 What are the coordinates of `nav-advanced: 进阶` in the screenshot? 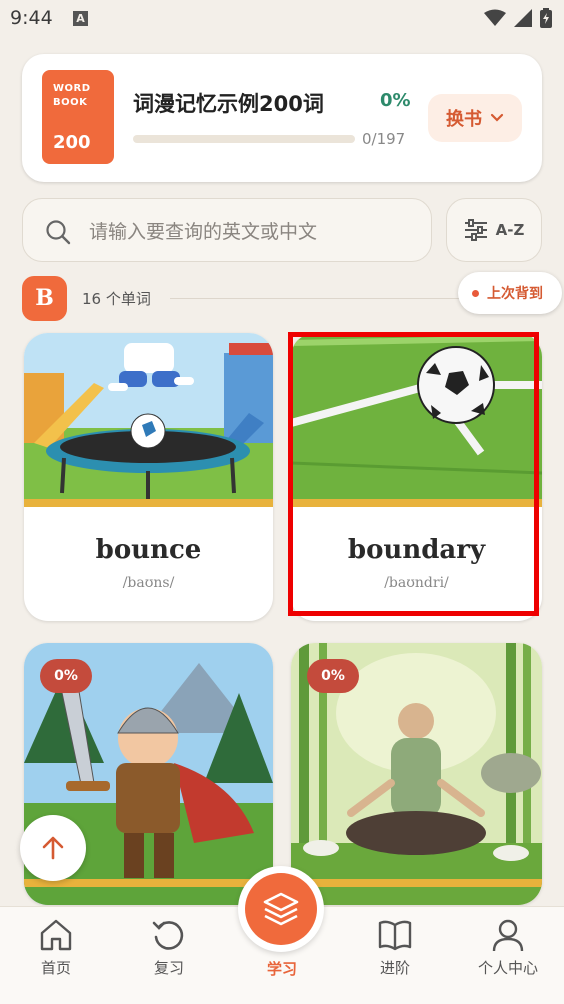 It's located at (395, 947).